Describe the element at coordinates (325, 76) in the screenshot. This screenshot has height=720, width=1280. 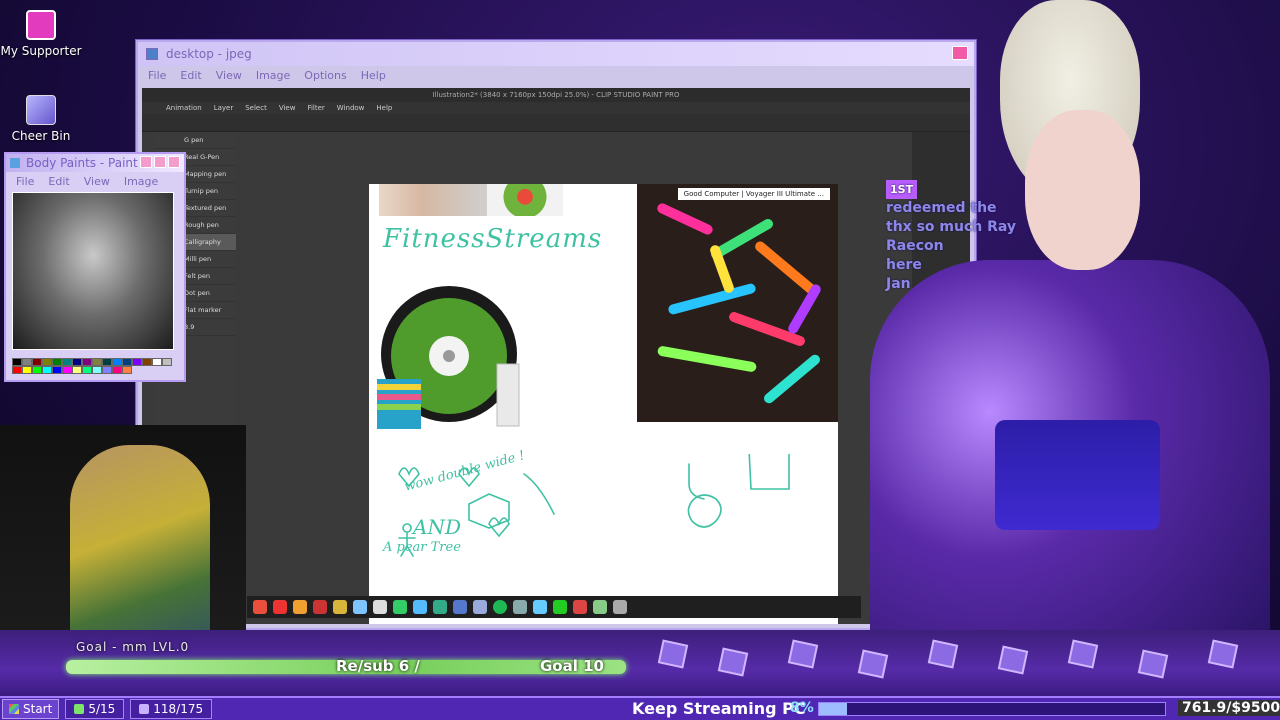
I see `menu-options: Options` at that location.